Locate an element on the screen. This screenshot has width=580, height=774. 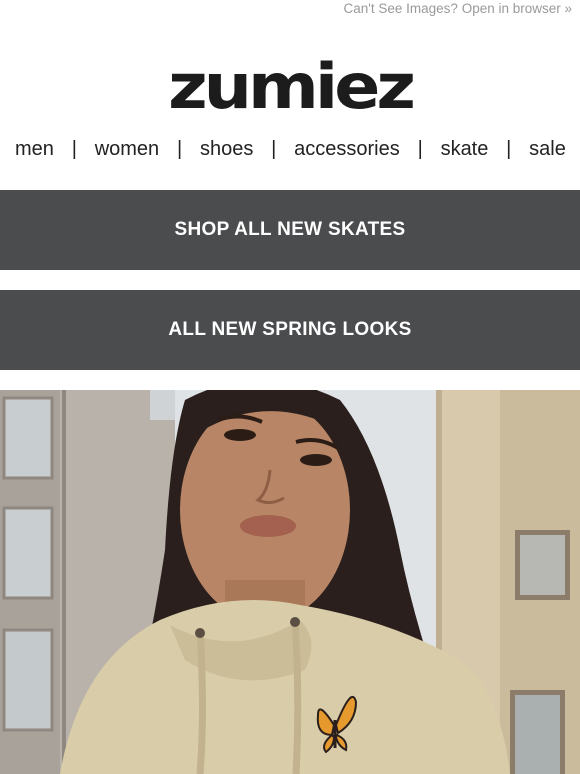
nav-item-skate: skate is located at coordinates (465, 149).